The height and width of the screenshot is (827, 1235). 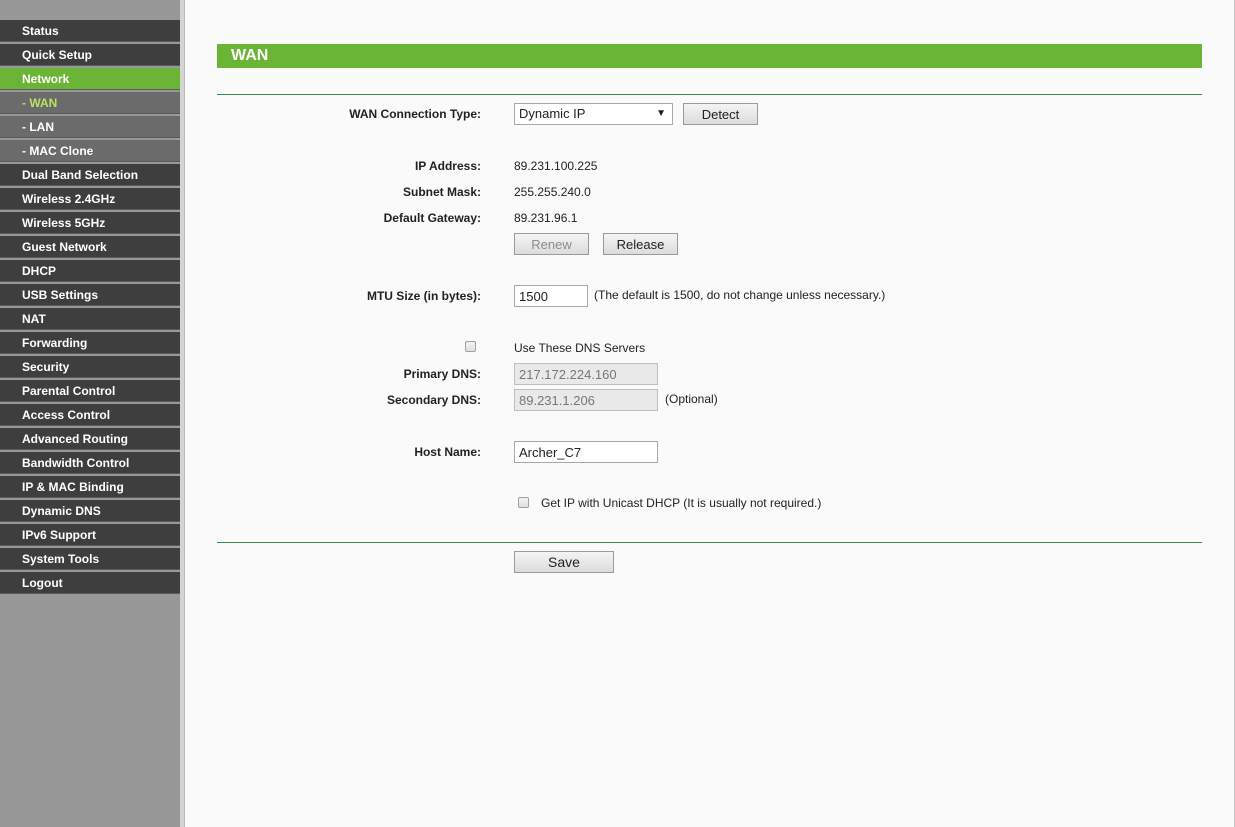 I want to click on renew-button: Renew, so click(x=551, y=244).